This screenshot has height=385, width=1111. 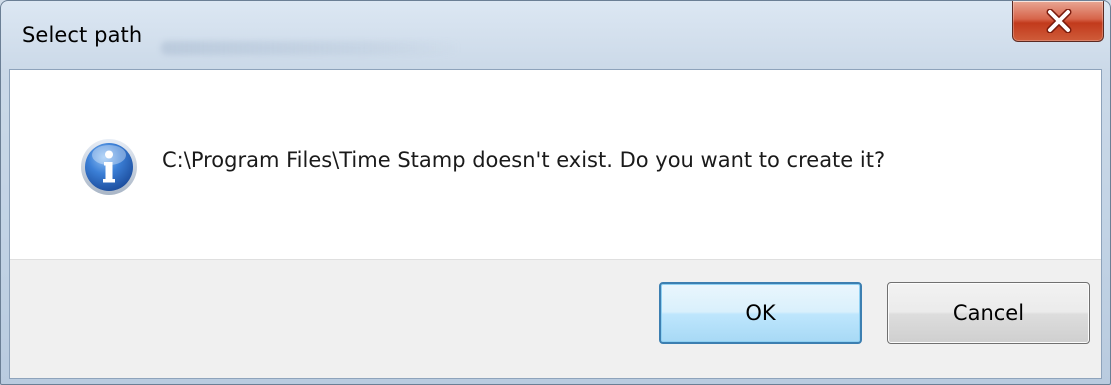 I want to click on cancel-button-label: Cancel, so click(x=988, y=313).